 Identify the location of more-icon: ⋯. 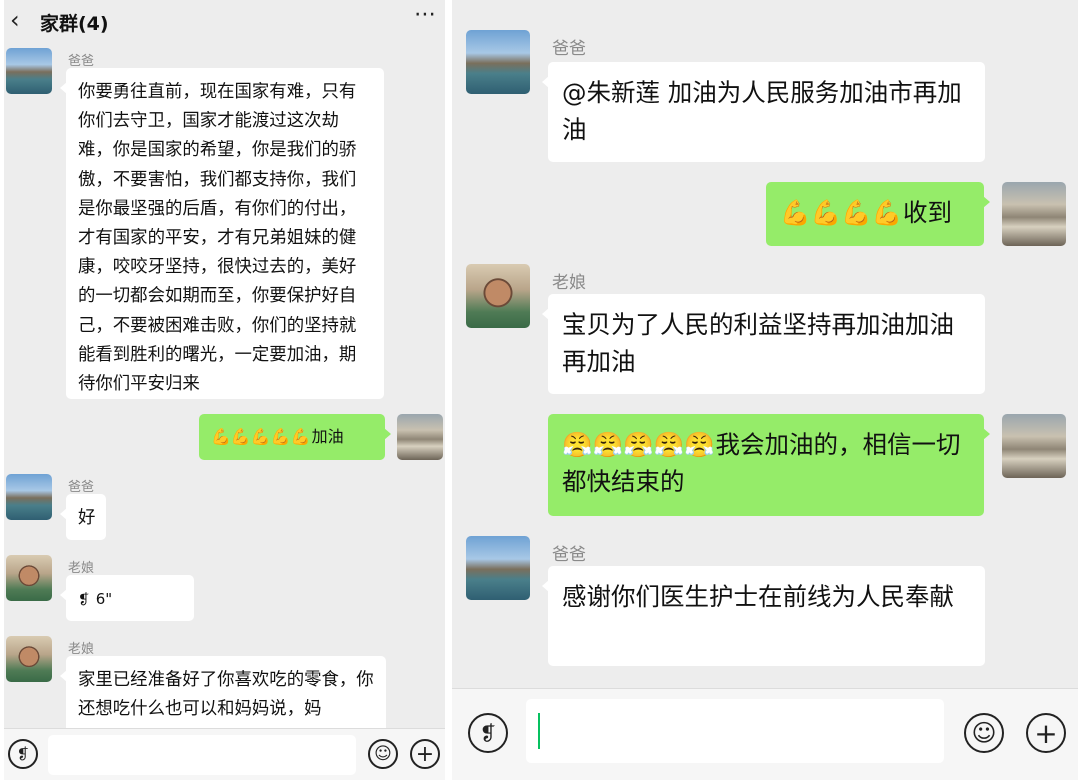
(425, 14).